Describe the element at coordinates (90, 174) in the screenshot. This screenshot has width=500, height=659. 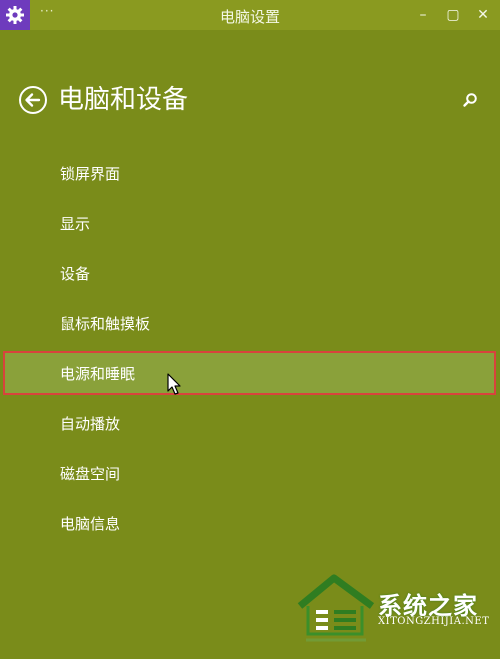
I see `menu-item-label: 锁屏界面` at that location.